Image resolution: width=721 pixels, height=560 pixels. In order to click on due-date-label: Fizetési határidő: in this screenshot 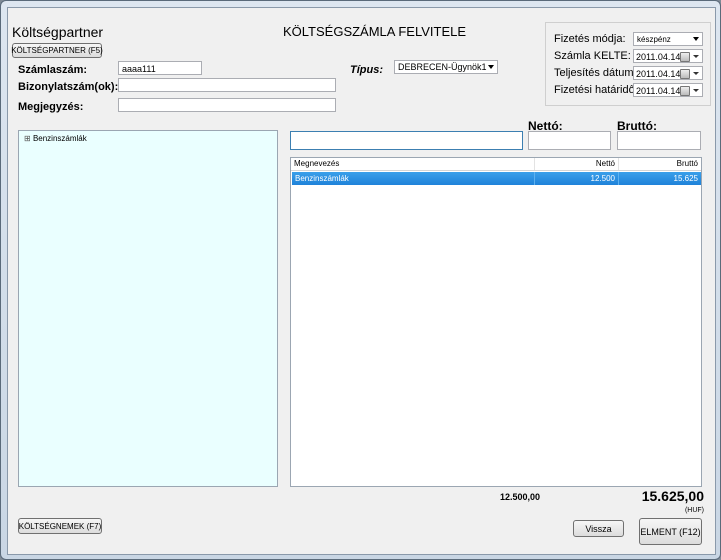, I will do `click(596, 90)`.